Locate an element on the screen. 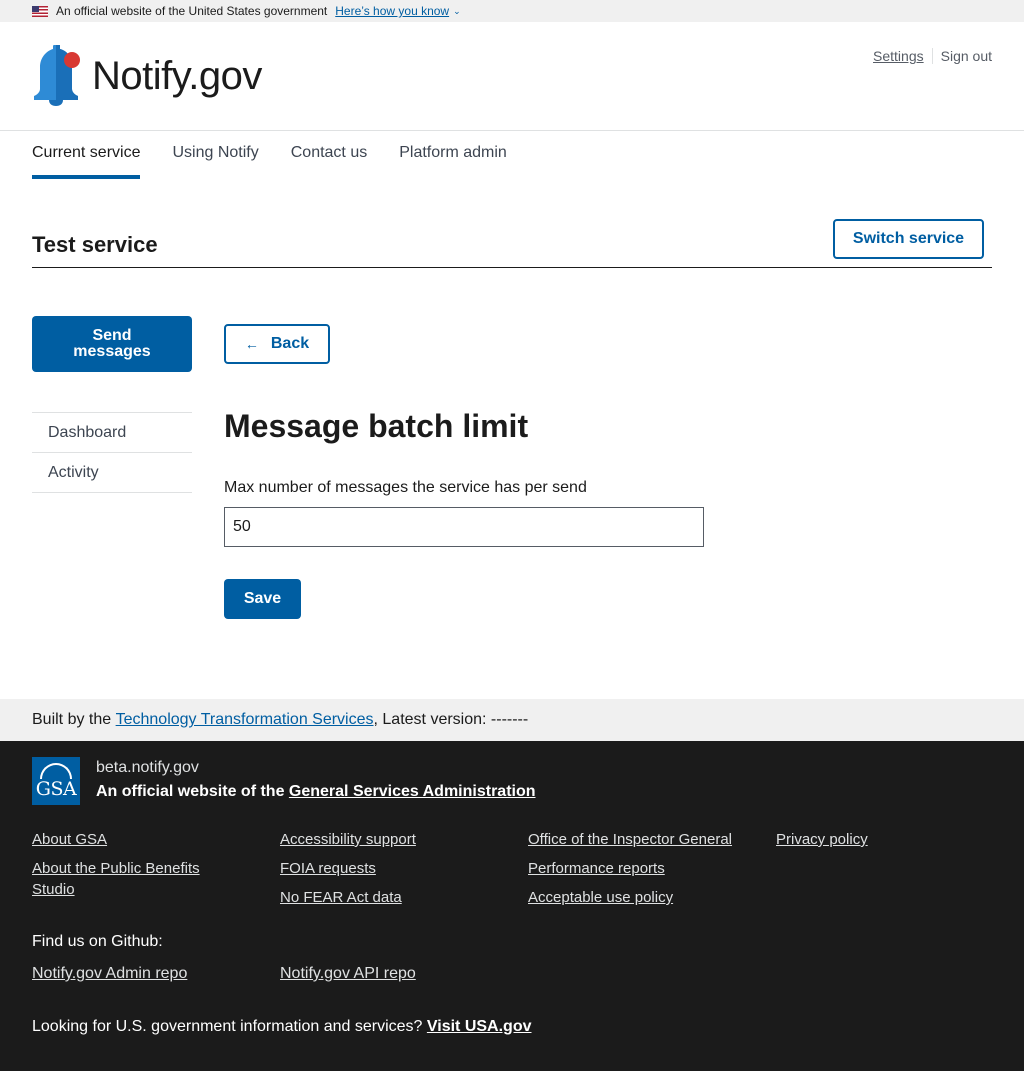 This screenshot has height=1071, width=1024. nav-current-service: Current service is located at coordinates (86, 161).